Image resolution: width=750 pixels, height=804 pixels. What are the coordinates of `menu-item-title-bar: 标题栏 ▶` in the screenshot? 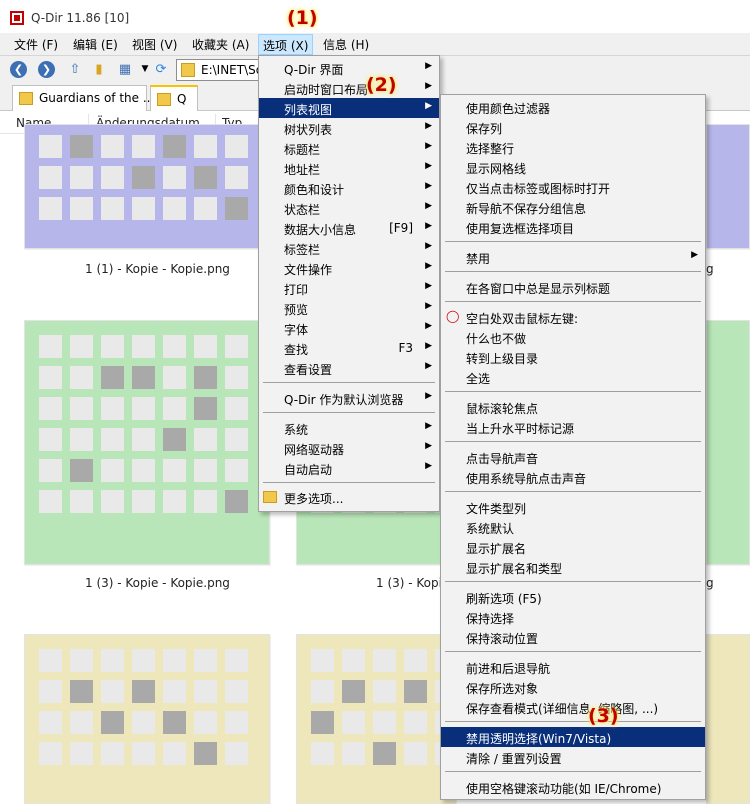 It's located at (349, 148).